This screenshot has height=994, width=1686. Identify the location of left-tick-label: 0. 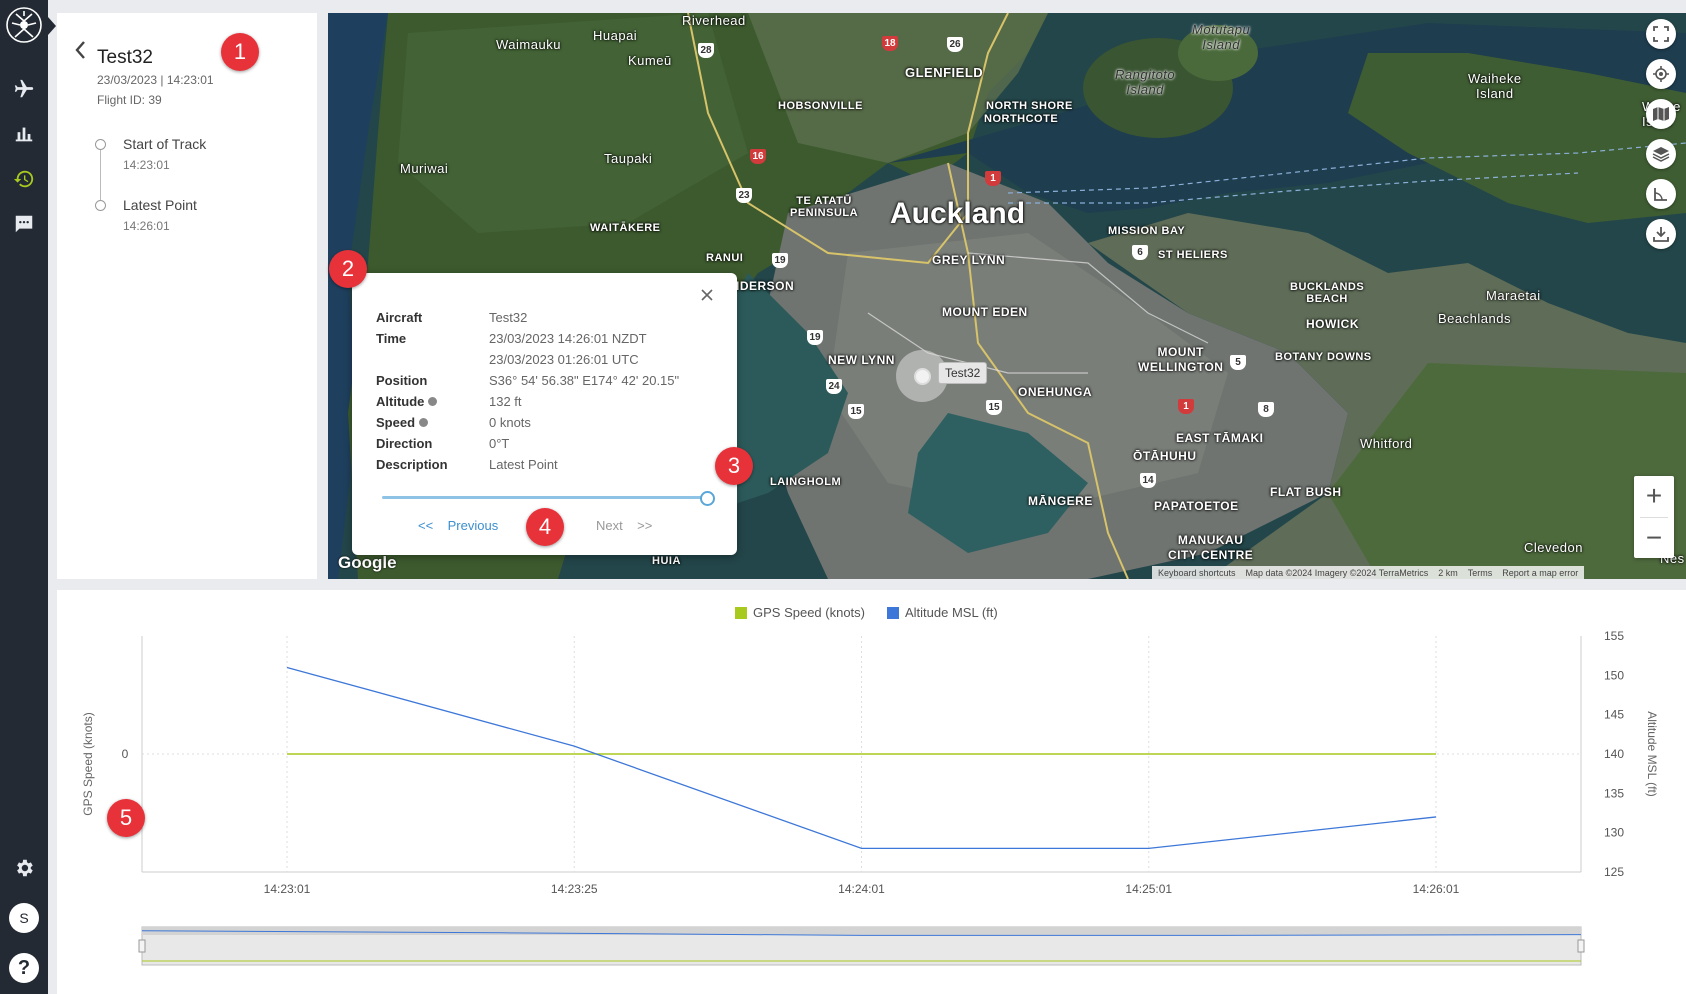
(125, 754).